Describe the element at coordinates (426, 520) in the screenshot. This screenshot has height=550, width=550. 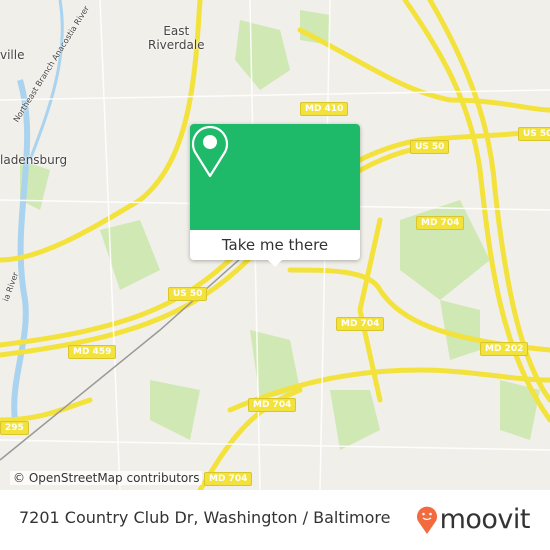
I see `moovit-pin-icon` at that location.